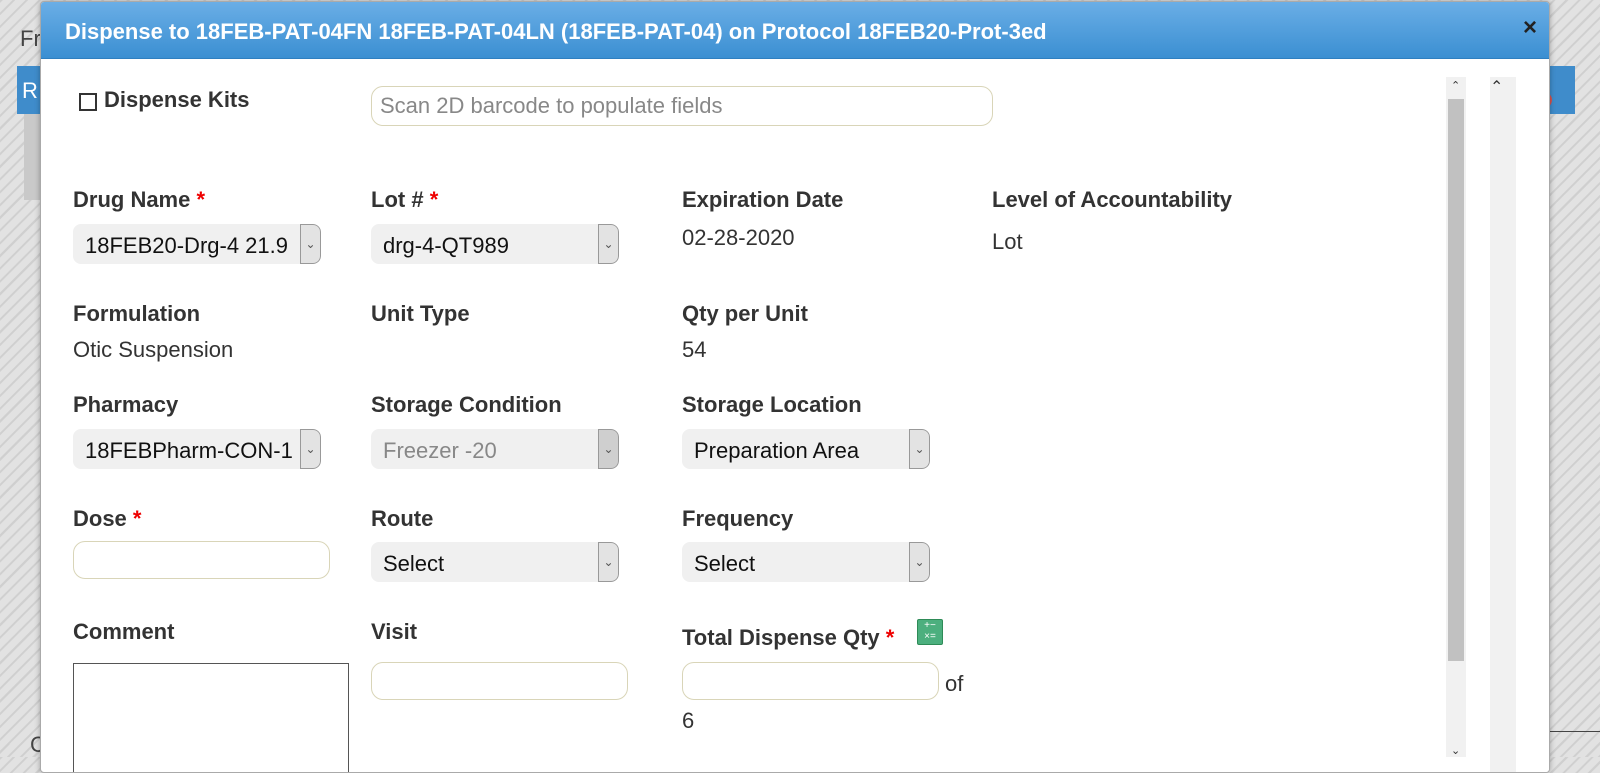 The width and height of the screenshot is (1600, 773). I want to click on formulation-label: Formulation, so click(137, 313).